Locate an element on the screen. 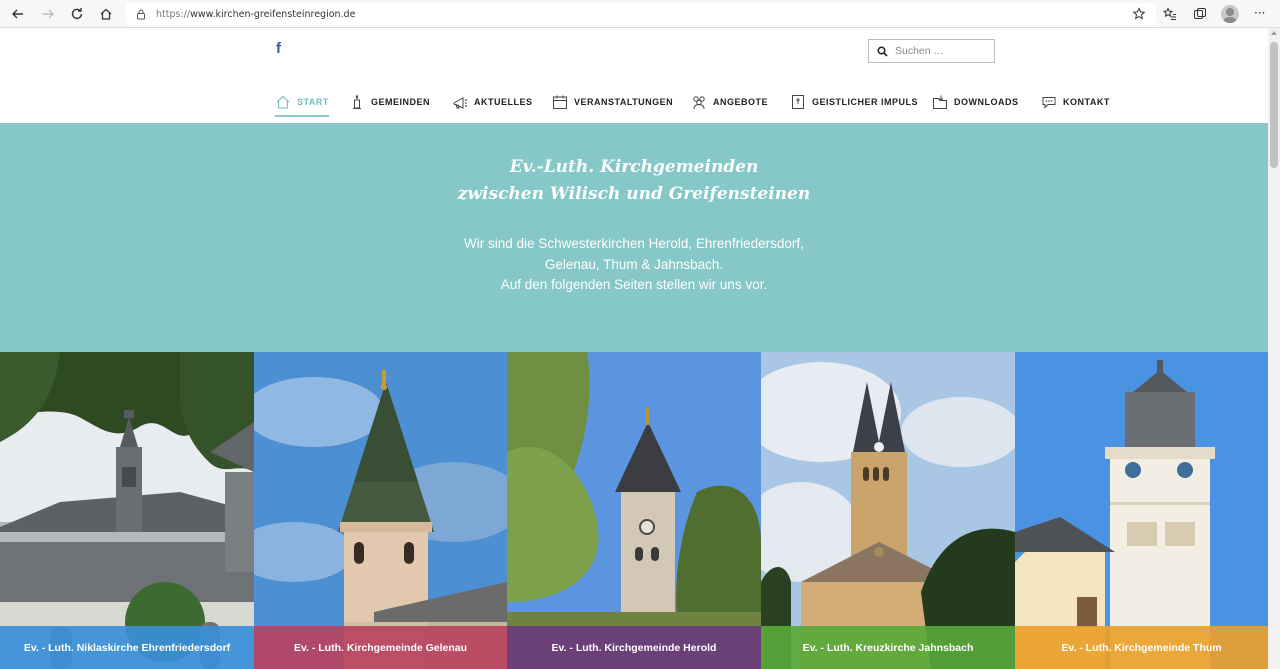  reload-icon is located at coordinates (77, 14).